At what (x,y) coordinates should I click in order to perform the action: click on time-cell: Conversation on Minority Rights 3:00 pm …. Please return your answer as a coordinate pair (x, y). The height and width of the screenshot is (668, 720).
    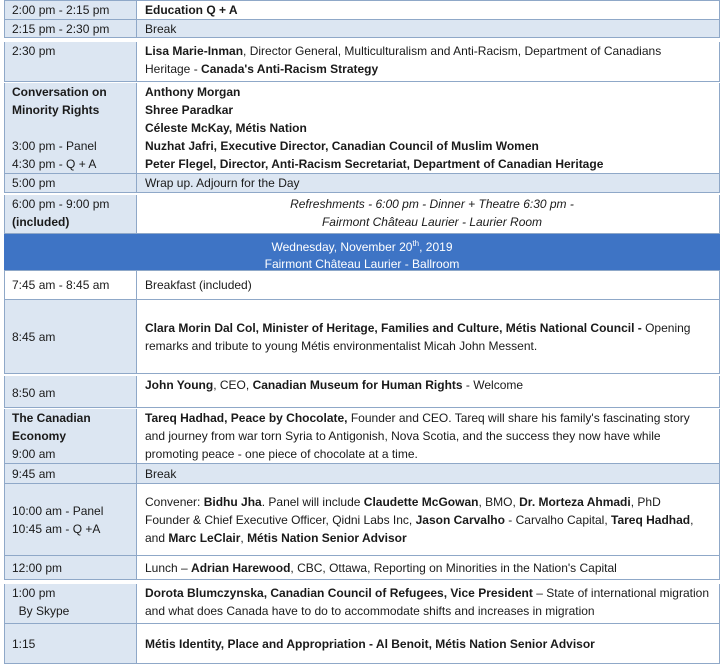
    Looking at the image, I should click on (70, 128).